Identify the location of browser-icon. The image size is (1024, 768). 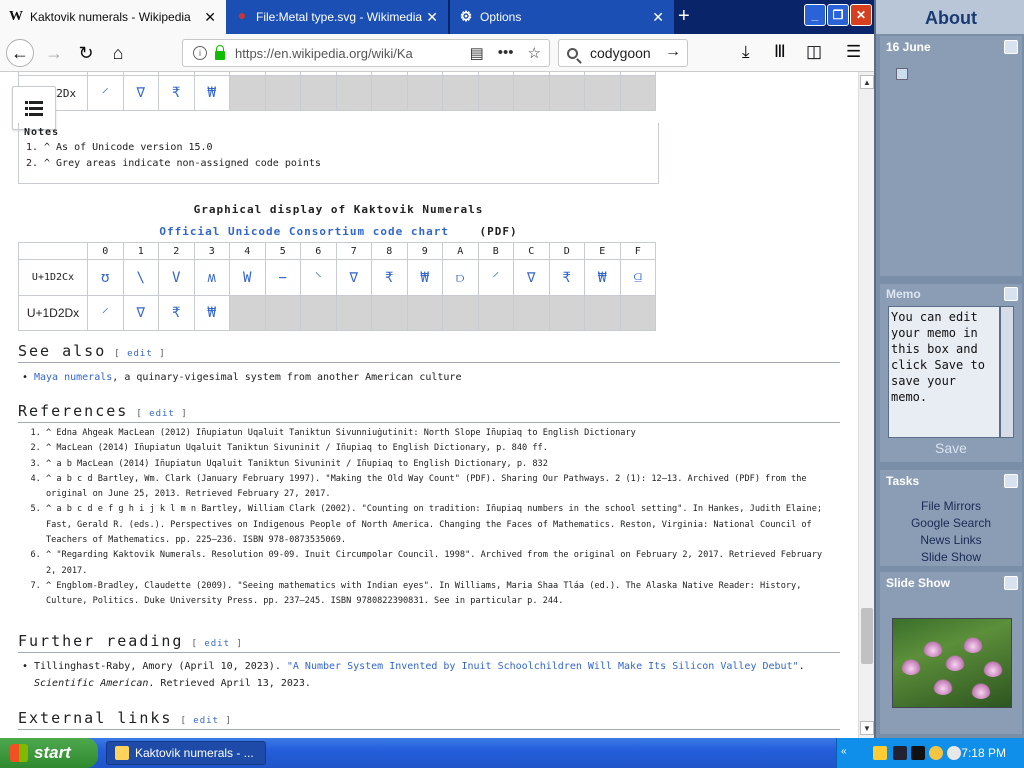
(122, 753).